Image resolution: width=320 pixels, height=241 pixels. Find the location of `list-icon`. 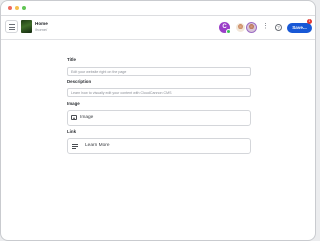

list-icon is located at coordinates (75, 147).